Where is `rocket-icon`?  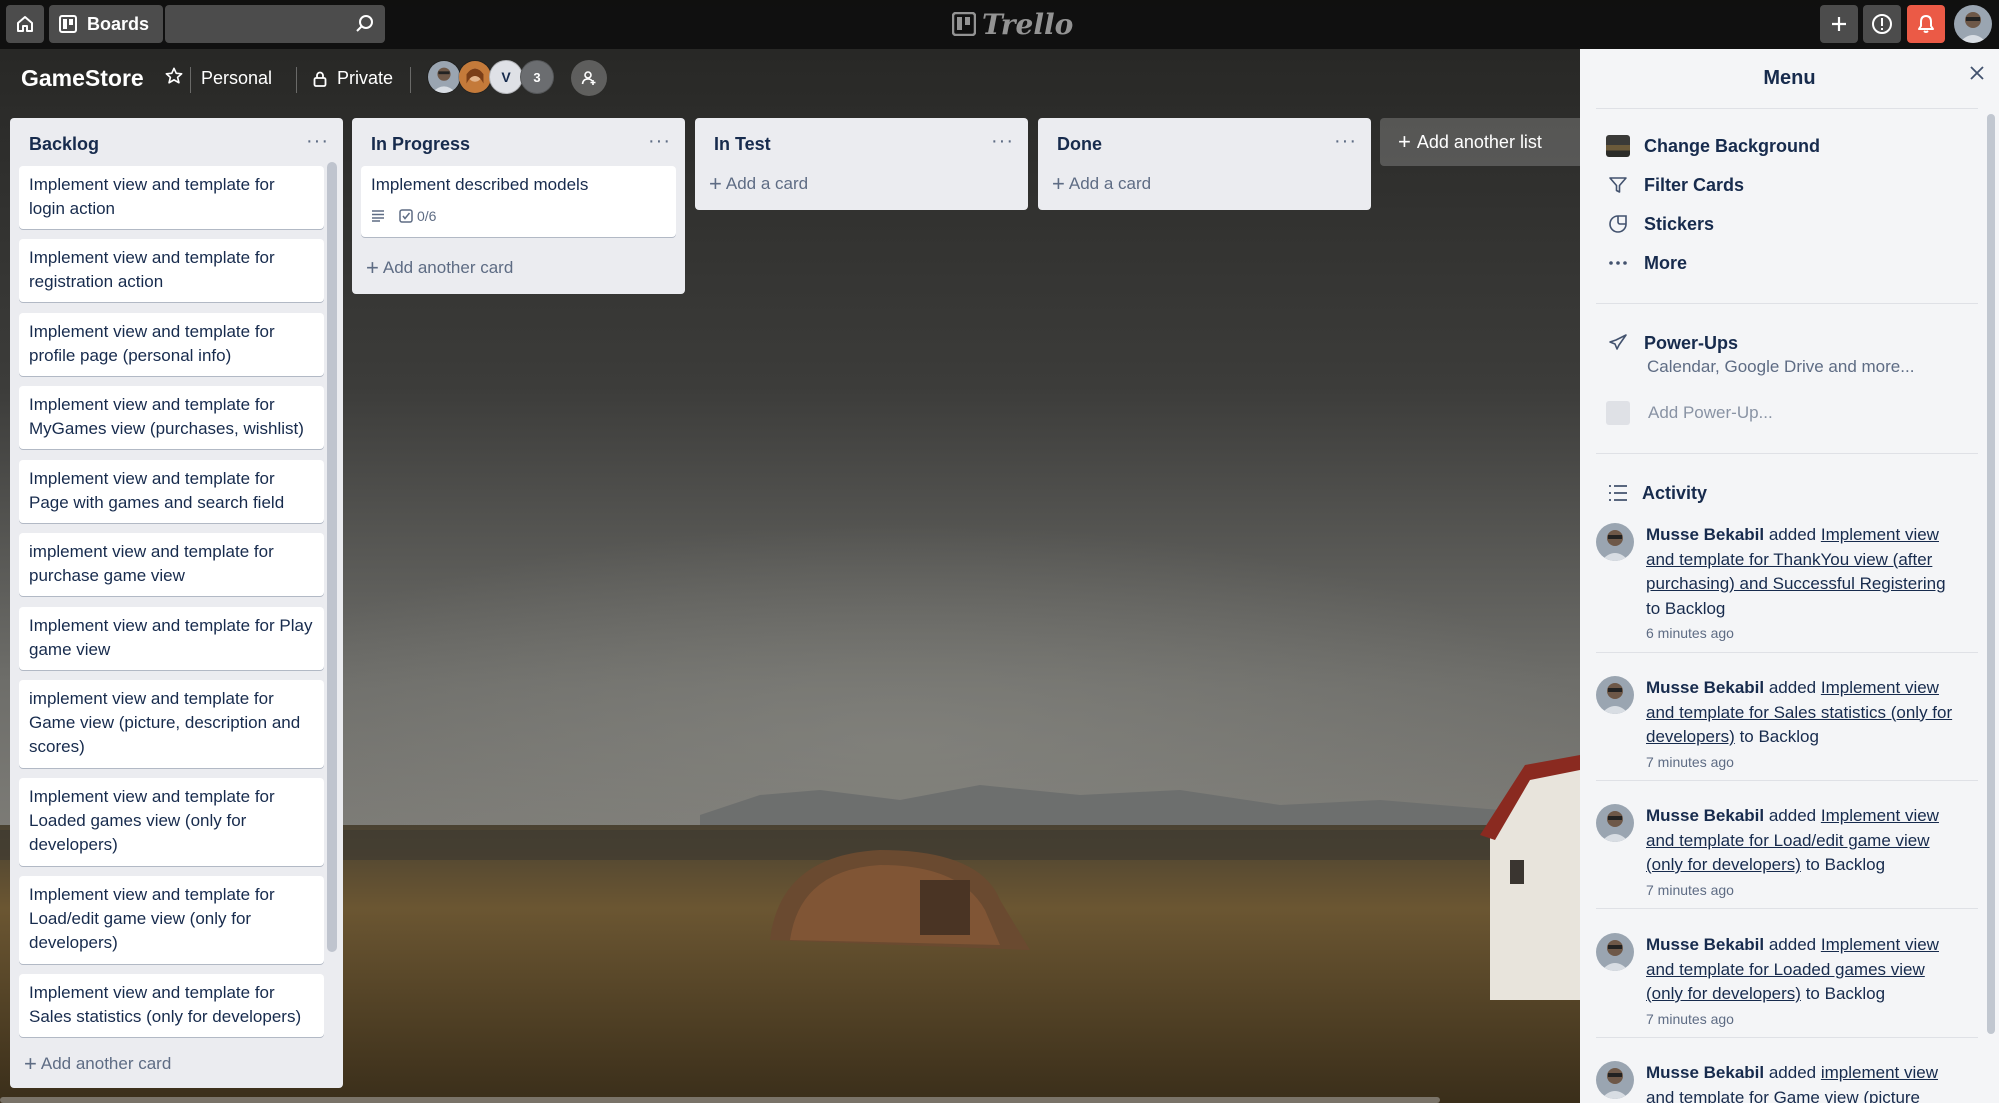
rocket-icon is located at coordinates (1618, 342).